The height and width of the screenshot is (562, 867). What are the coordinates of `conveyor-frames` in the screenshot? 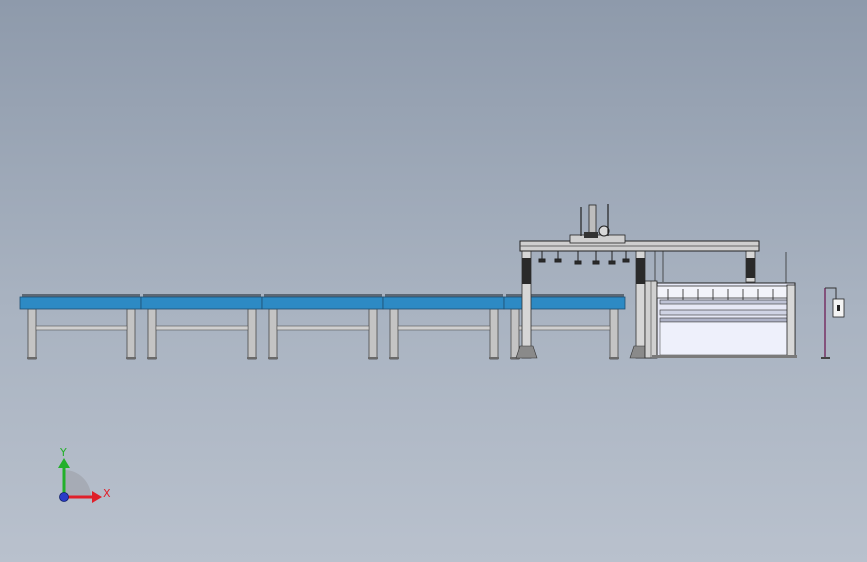 It's located at (322, 303).